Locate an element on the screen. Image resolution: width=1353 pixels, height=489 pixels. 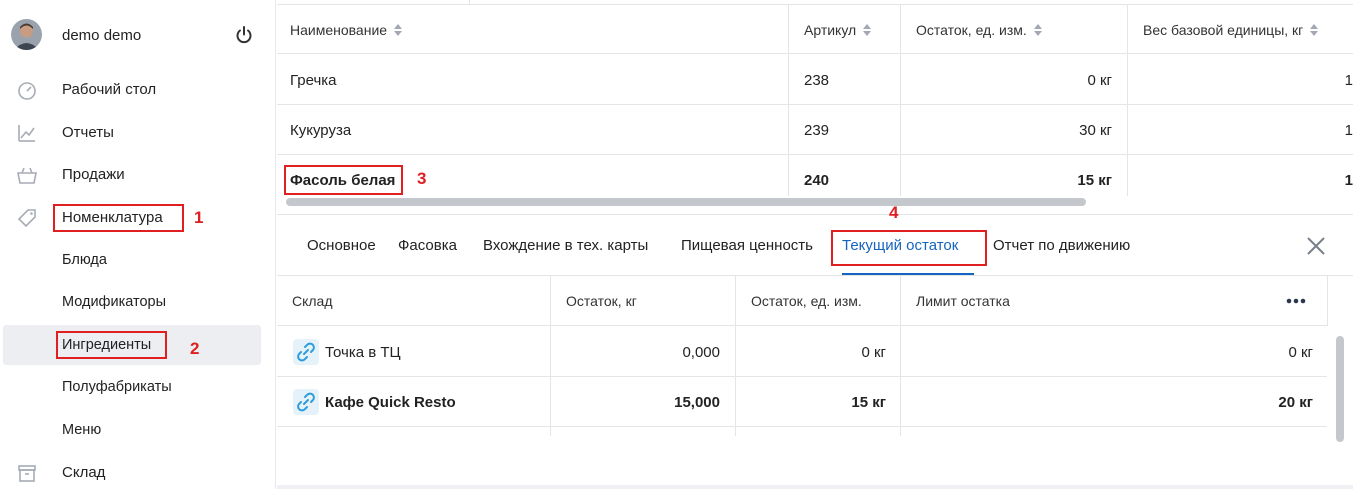
subnav-item-menu: Меню is located at coordinates (138, 430).